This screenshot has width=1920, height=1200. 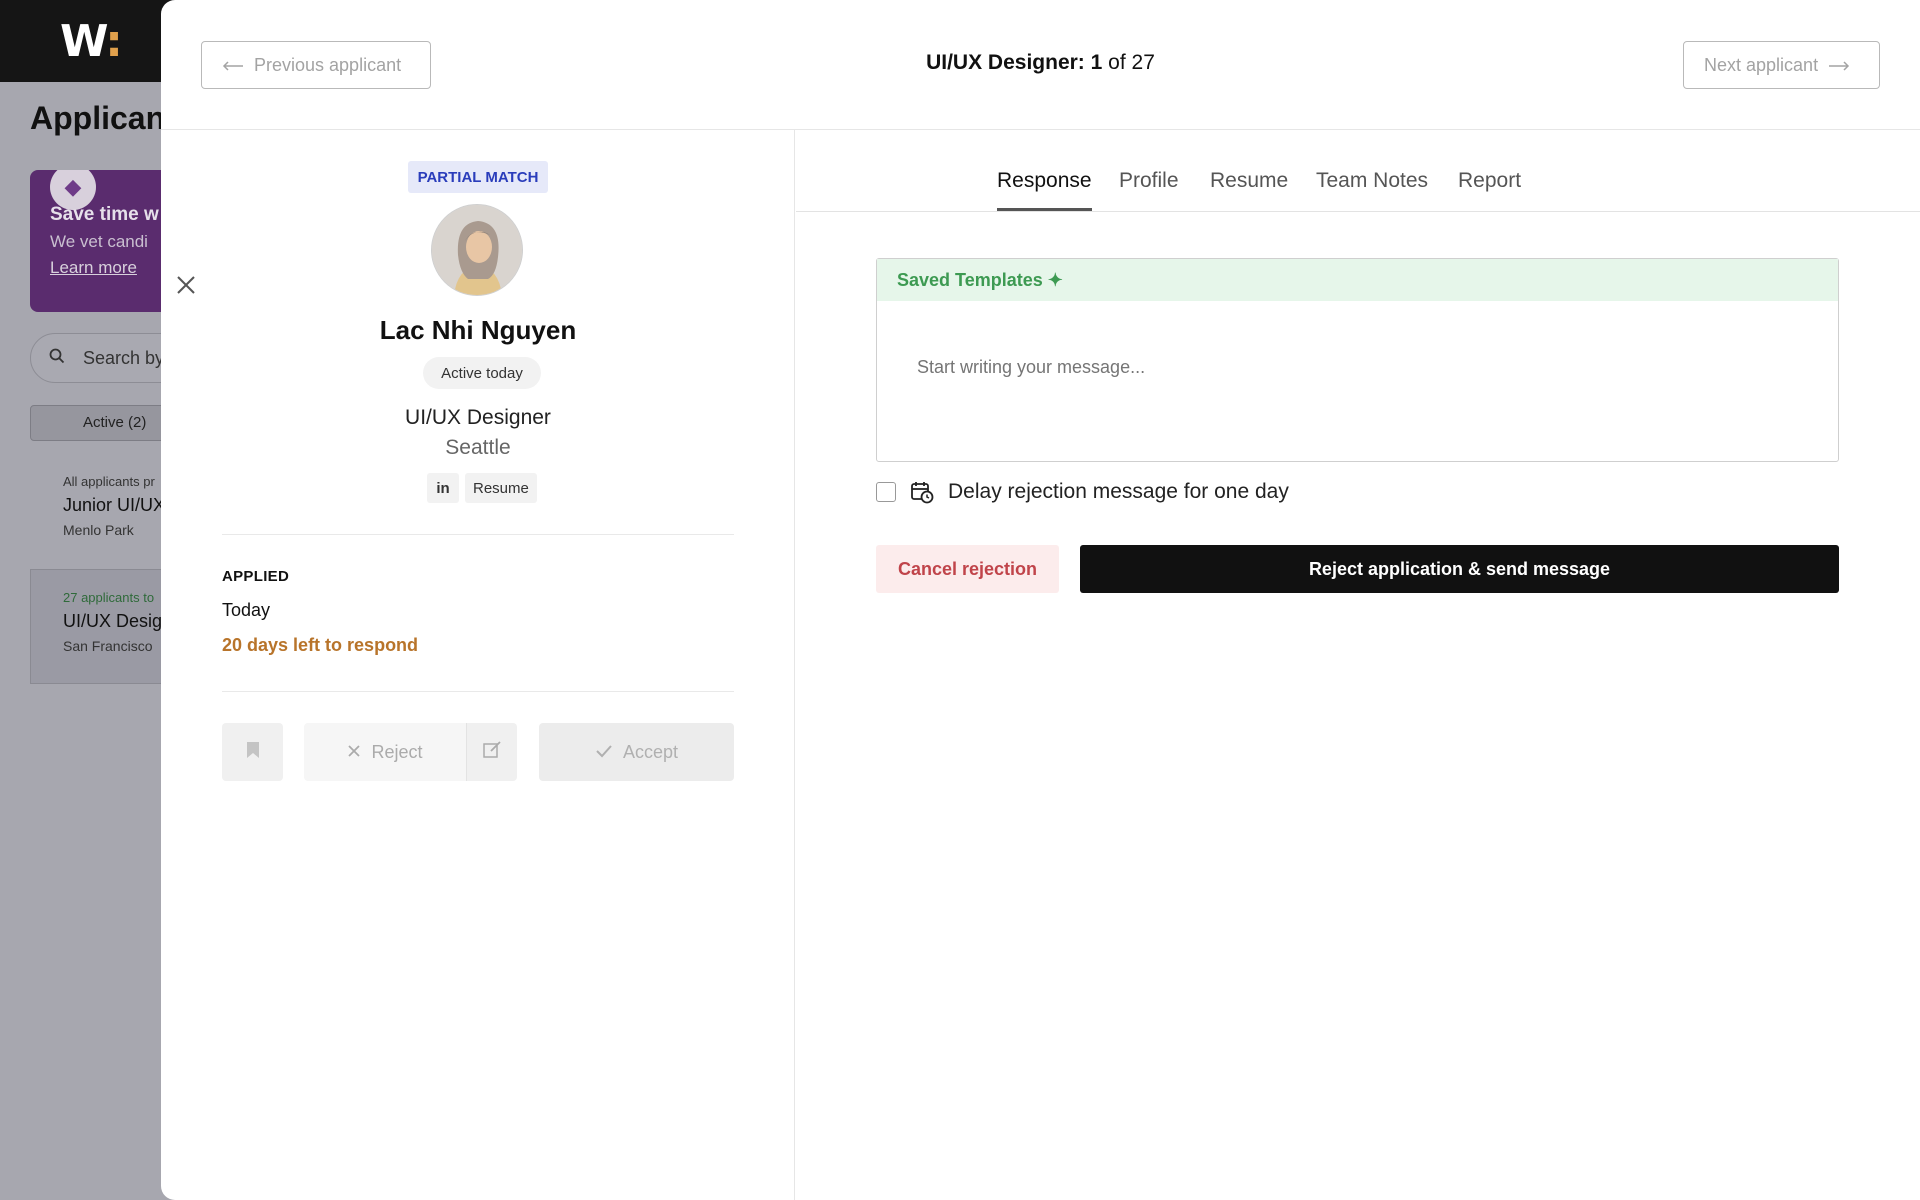 What do you see at coordinates (482, 373) in the screenshot?
I see `activity-badge: Active today` at bounding box center [482, 373].